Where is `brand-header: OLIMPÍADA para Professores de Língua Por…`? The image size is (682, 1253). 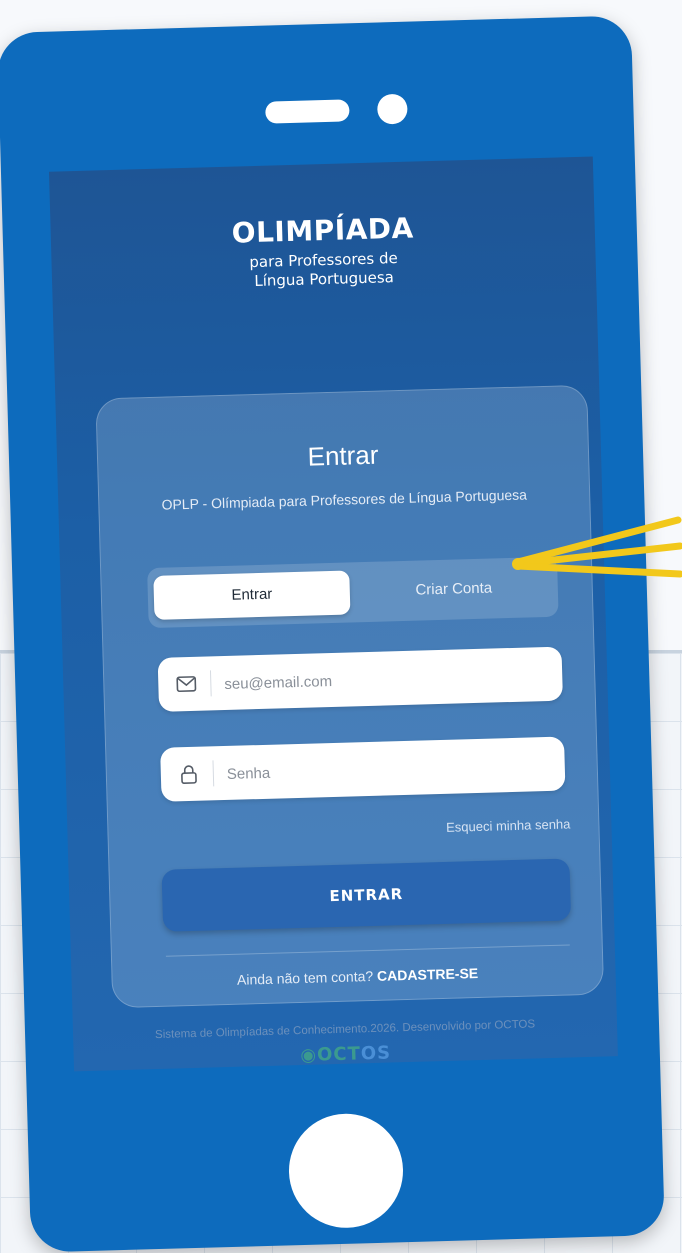
brand-header: OLIMPÍADA para Professores de Língua Por… is located at coordinates (323, 251).